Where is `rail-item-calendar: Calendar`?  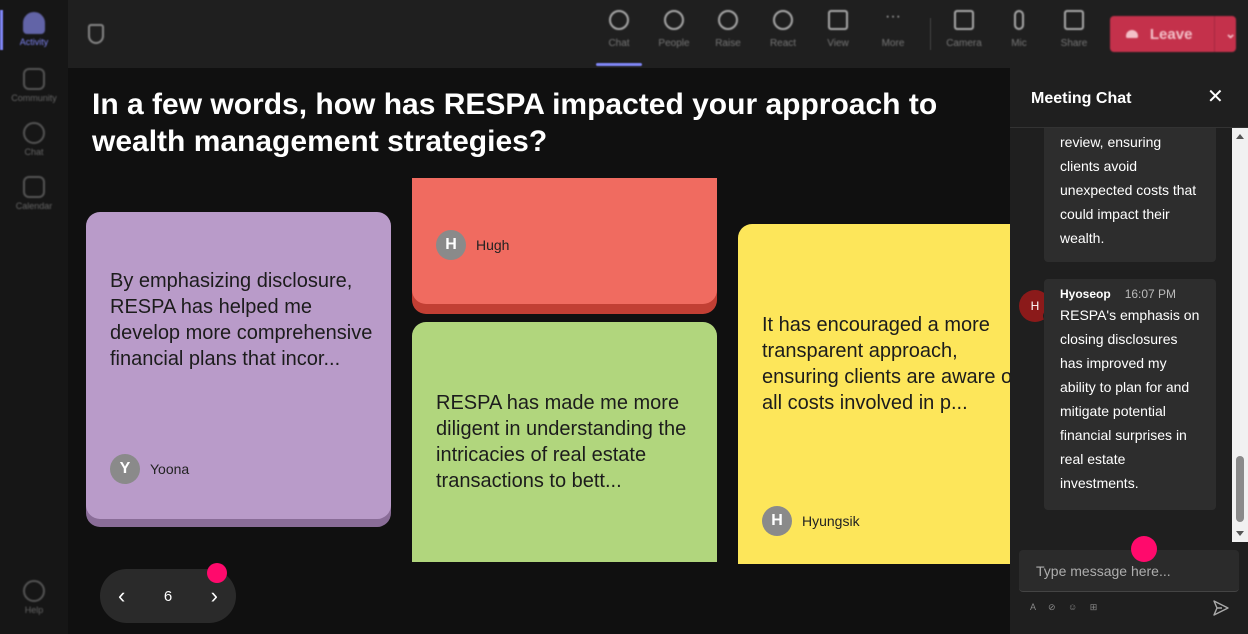
rail-item-calendar: Calendar is located at coordinates (34, 193).